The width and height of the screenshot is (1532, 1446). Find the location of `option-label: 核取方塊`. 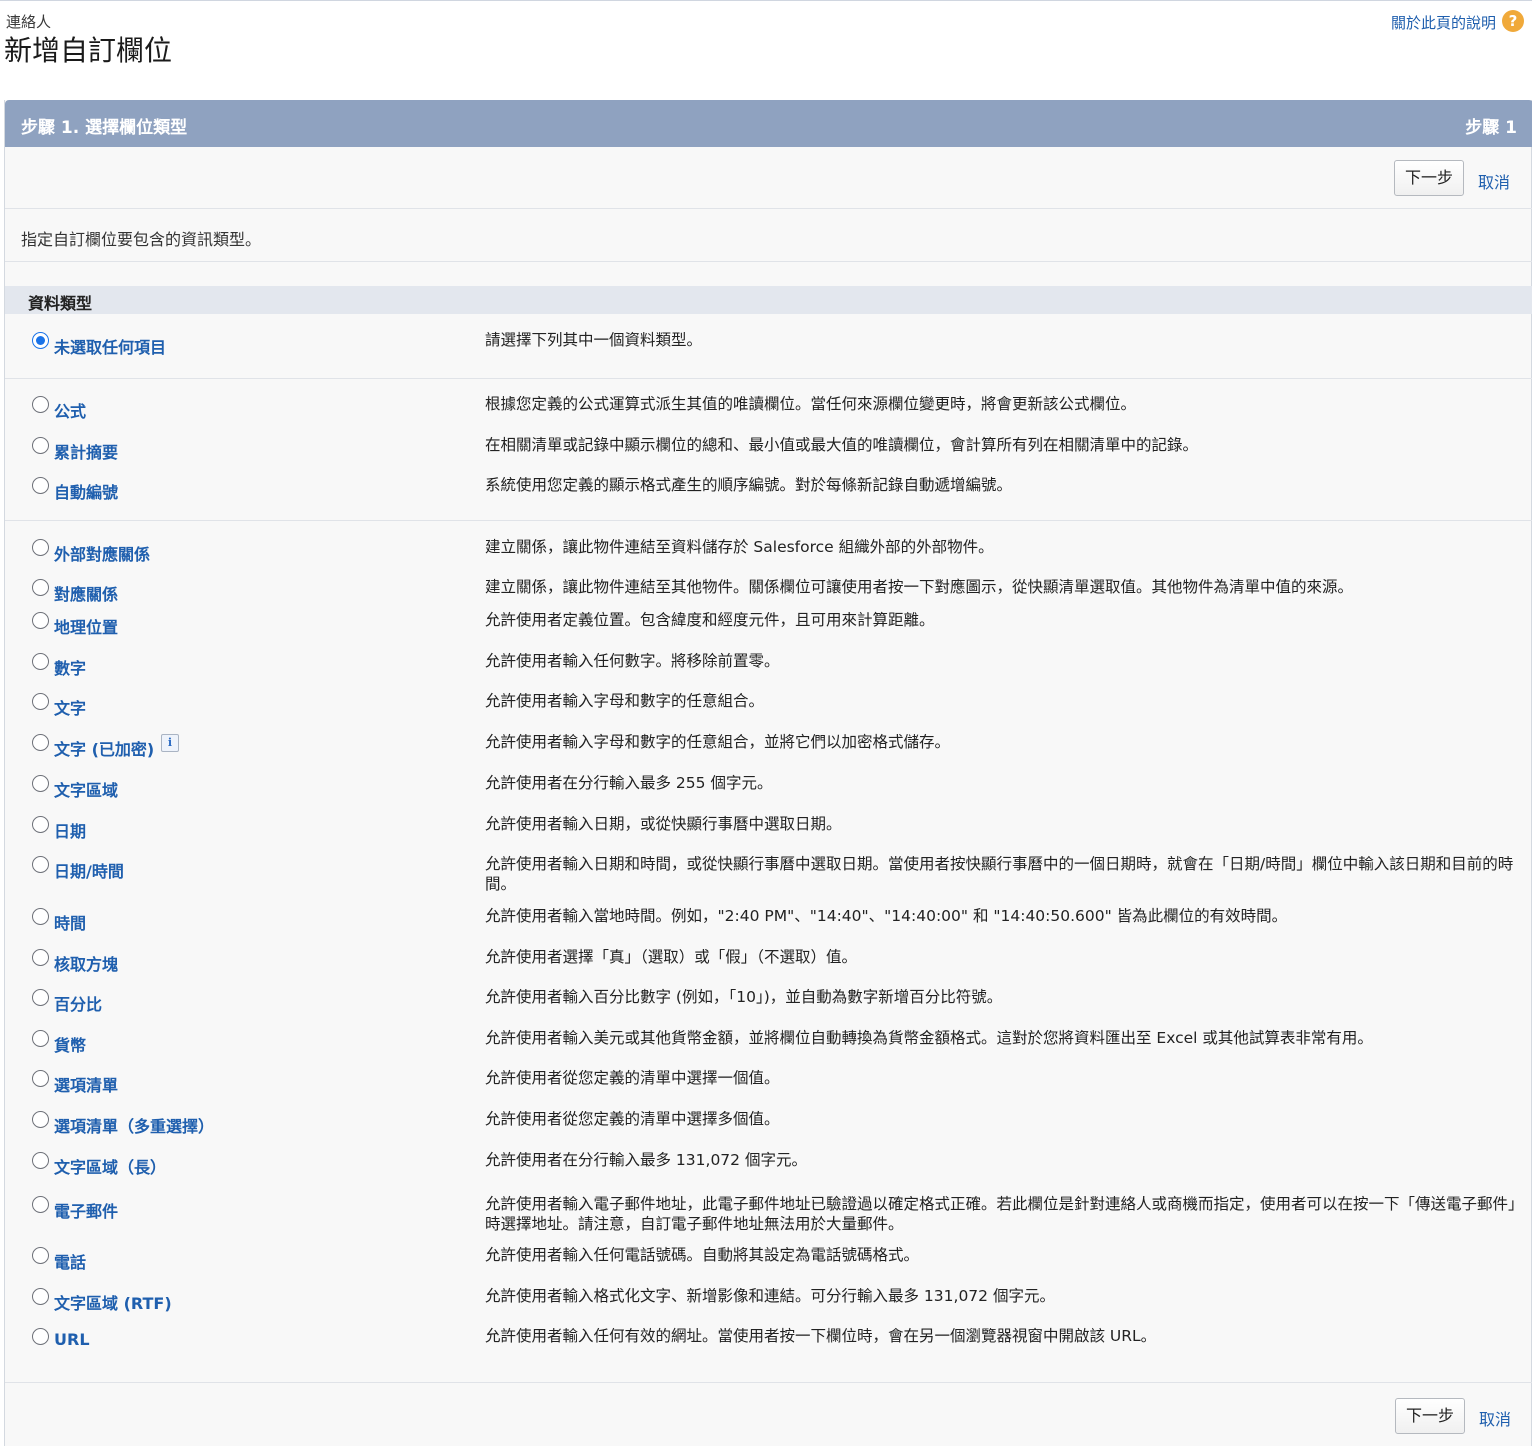

option-label: 核取方塊 is located at coordinates (86, 963).